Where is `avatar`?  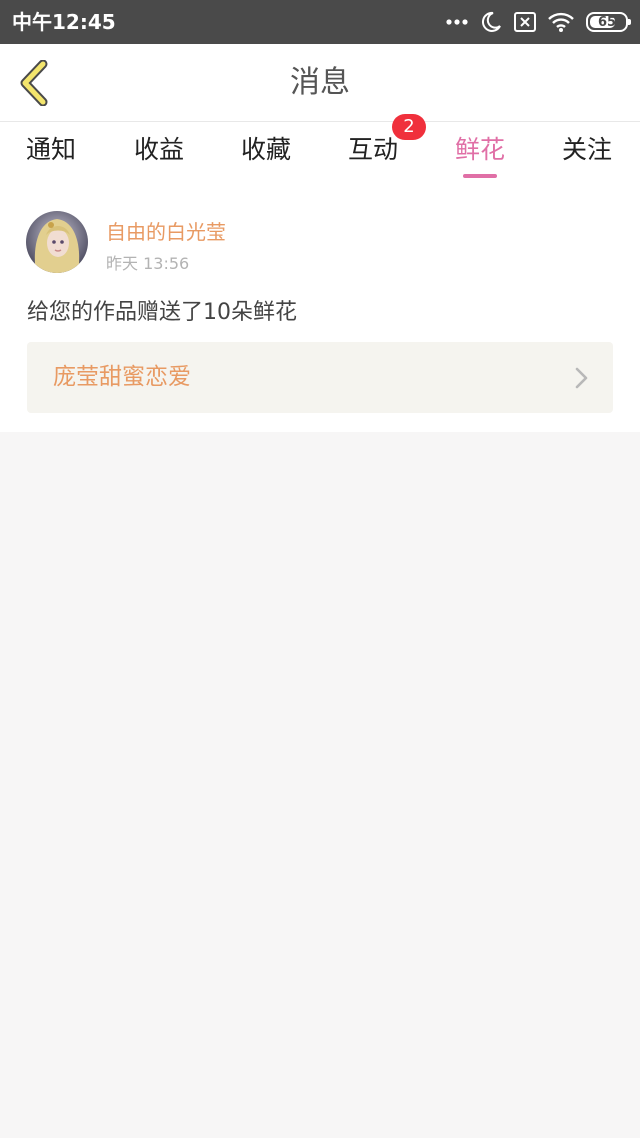 avatar is located at coordinates (57, 242).